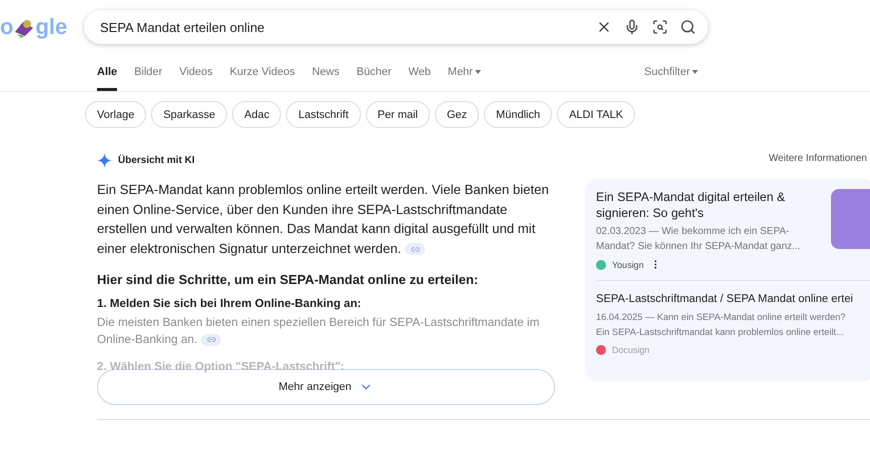 This screenshot has width=870, height=450. I want to click on search-filter-button: Suchfilter, so click(671, 72).